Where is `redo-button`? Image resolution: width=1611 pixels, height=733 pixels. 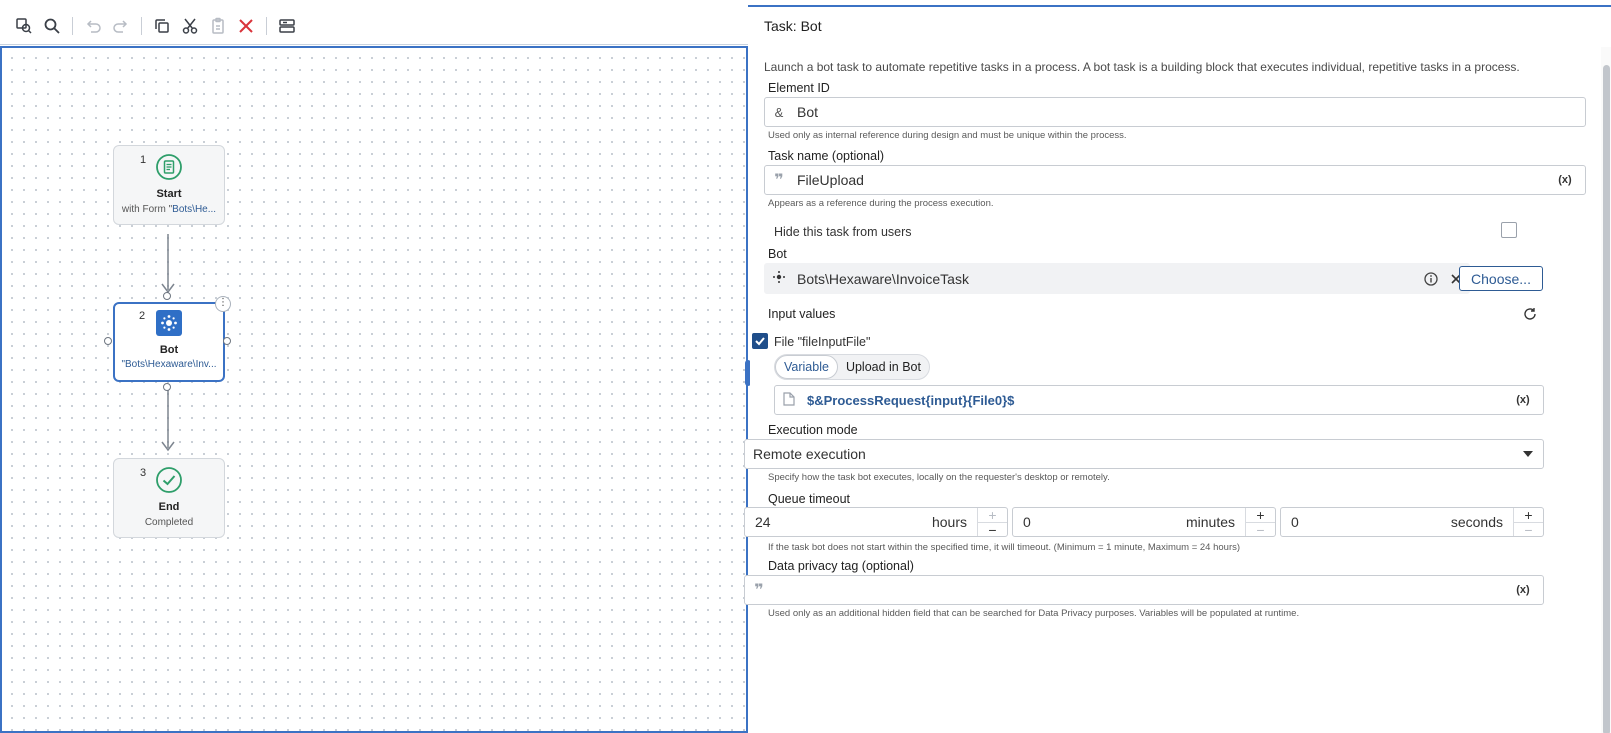 redo-button is located at coordinates (121, 26).